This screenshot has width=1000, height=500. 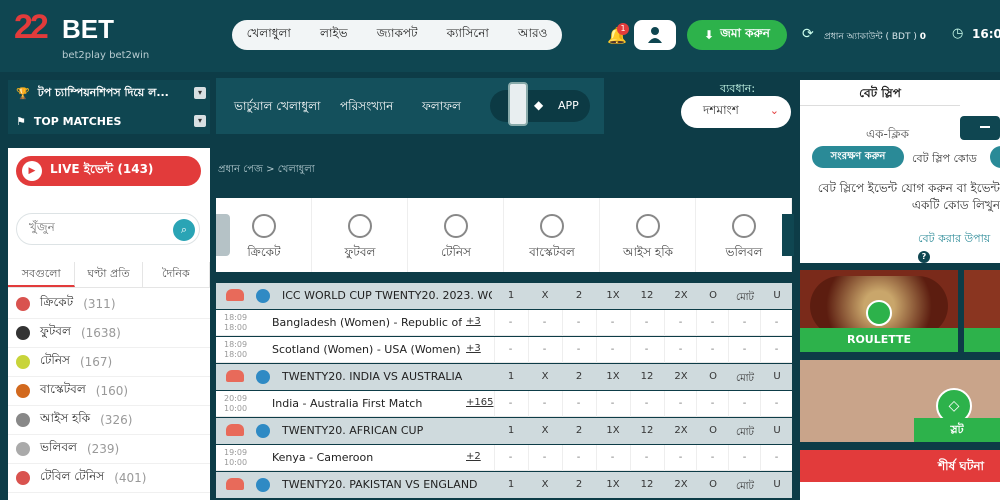 What do you see at coordinates (109, 420) in the screenshot?
I see `sidebar-sport-item: আইস হকি (326)` at bounding box center [109, 420].